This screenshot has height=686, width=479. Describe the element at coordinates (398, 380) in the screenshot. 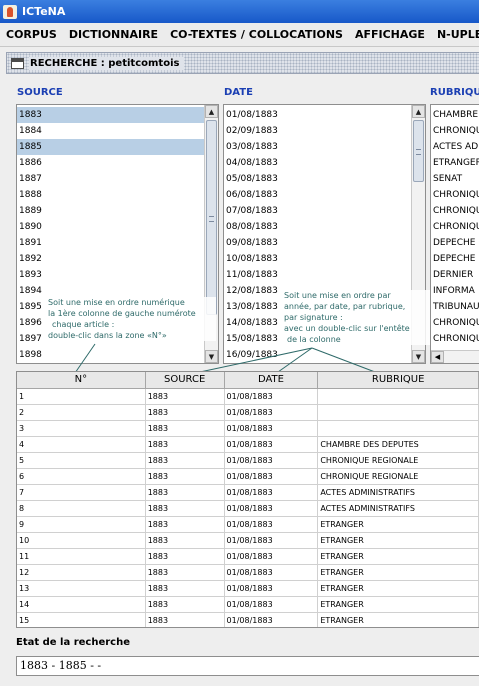

I see `column-header-rubrique: RUBRIQUE` at that location.